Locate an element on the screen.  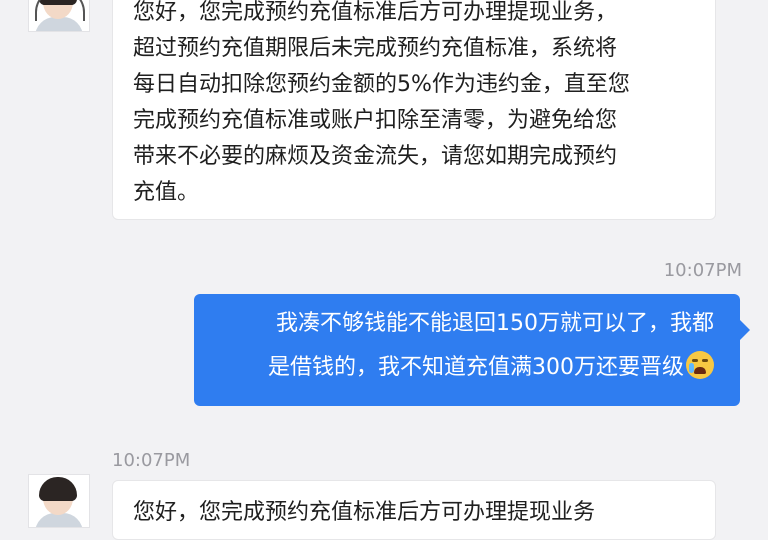
headset-icon is located at coordinates (60, 10).